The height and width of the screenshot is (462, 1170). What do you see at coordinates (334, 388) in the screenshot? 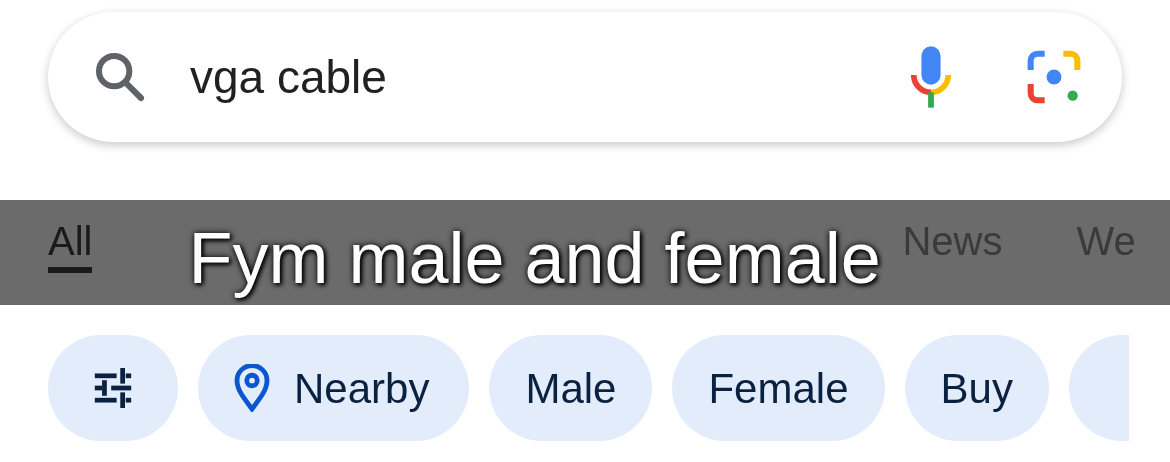
I see `nearby-chip: Nearby` at bounding box center [334, 388].